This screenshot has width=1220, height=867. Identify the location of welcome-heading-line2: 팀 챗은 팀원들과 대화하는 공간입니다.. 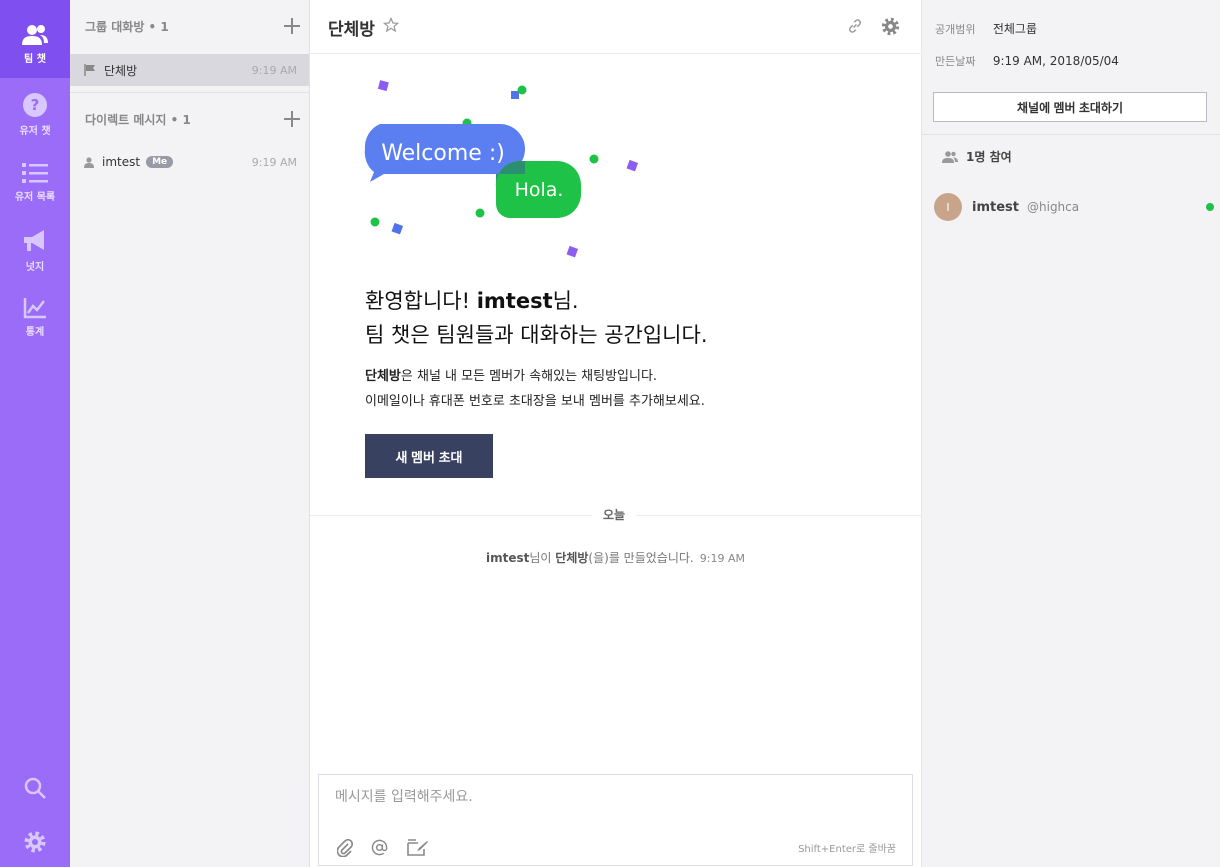
(536, 335).